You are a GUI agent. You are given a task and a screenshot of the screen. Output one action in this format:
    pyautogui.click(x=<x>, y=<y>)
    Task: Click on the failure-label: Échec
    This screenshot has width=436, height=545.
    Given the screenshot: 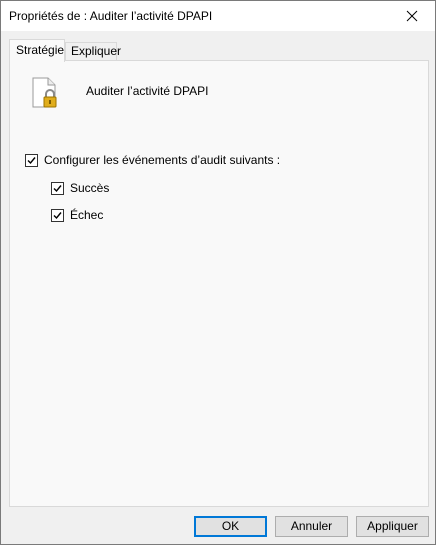 What is the action you would take?
    pyautogui.click(x=87, y=215)
    